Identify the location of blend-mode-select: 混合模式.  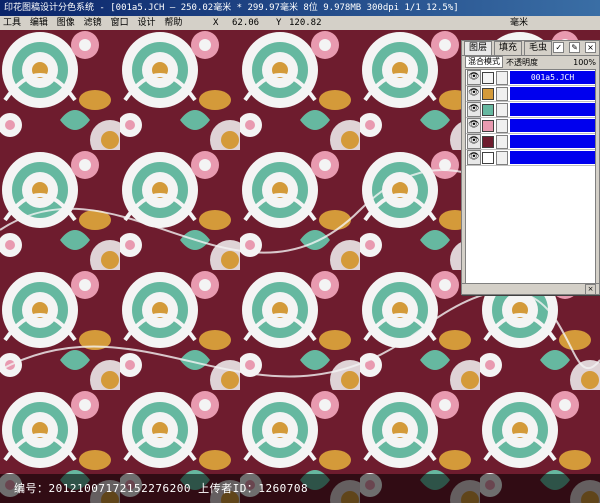
(484, 62).